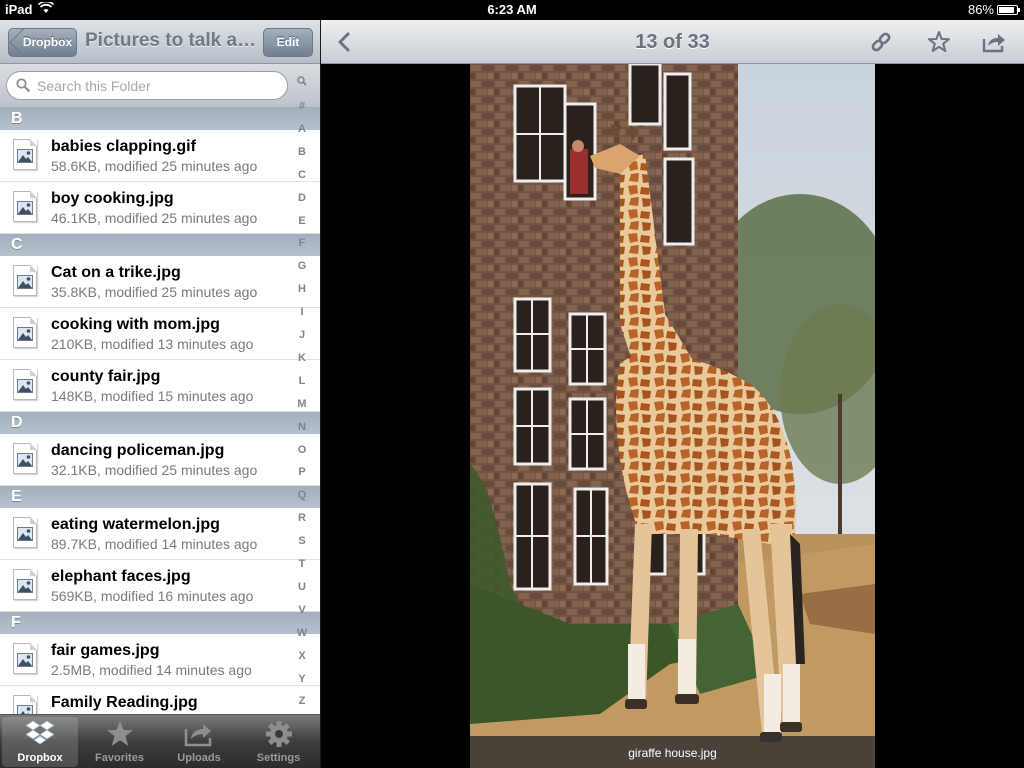  Describe the element at coordinates (42, 42) in the screenshot. I see `back-button: Dropbox` at that location.